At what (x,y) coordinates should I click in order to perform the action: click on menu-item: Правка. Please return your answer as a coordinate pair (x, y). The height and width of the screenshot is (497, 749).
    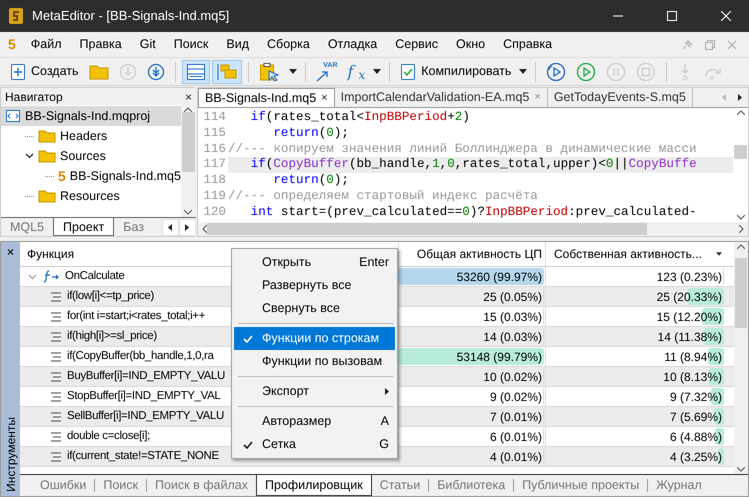
    Looking at the image, I should click on (100, 44).